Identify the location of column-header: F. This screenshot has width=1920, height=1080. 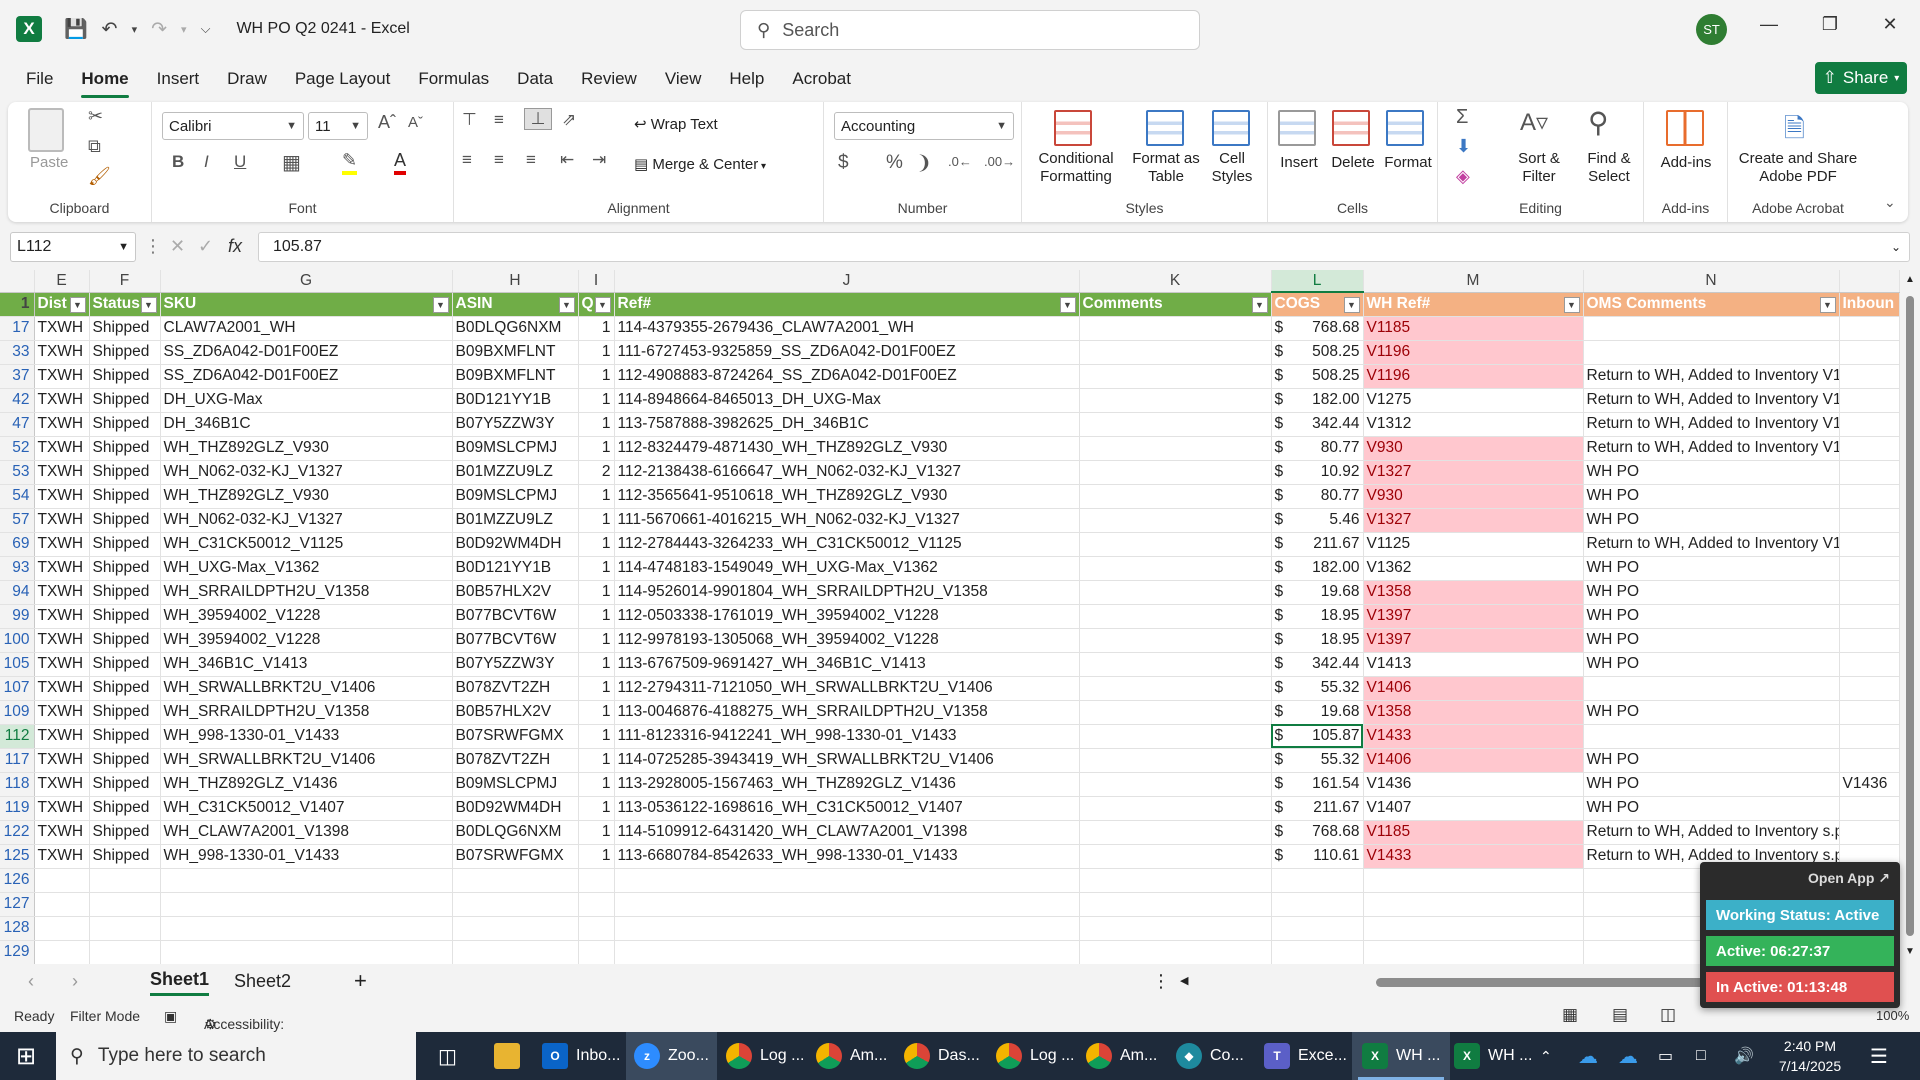
(125, 281).